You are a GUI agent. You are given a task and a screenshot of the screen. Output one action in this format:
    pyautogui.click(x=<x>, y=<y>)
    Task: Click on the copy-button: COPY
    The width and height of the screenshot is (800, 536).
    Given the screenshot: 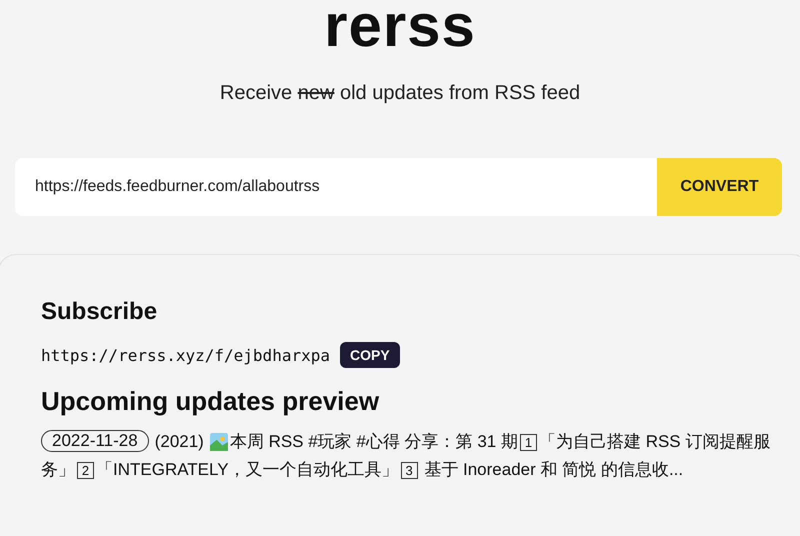 What is the action you would take?
    pyautogui.click(x=370, y=355)
    